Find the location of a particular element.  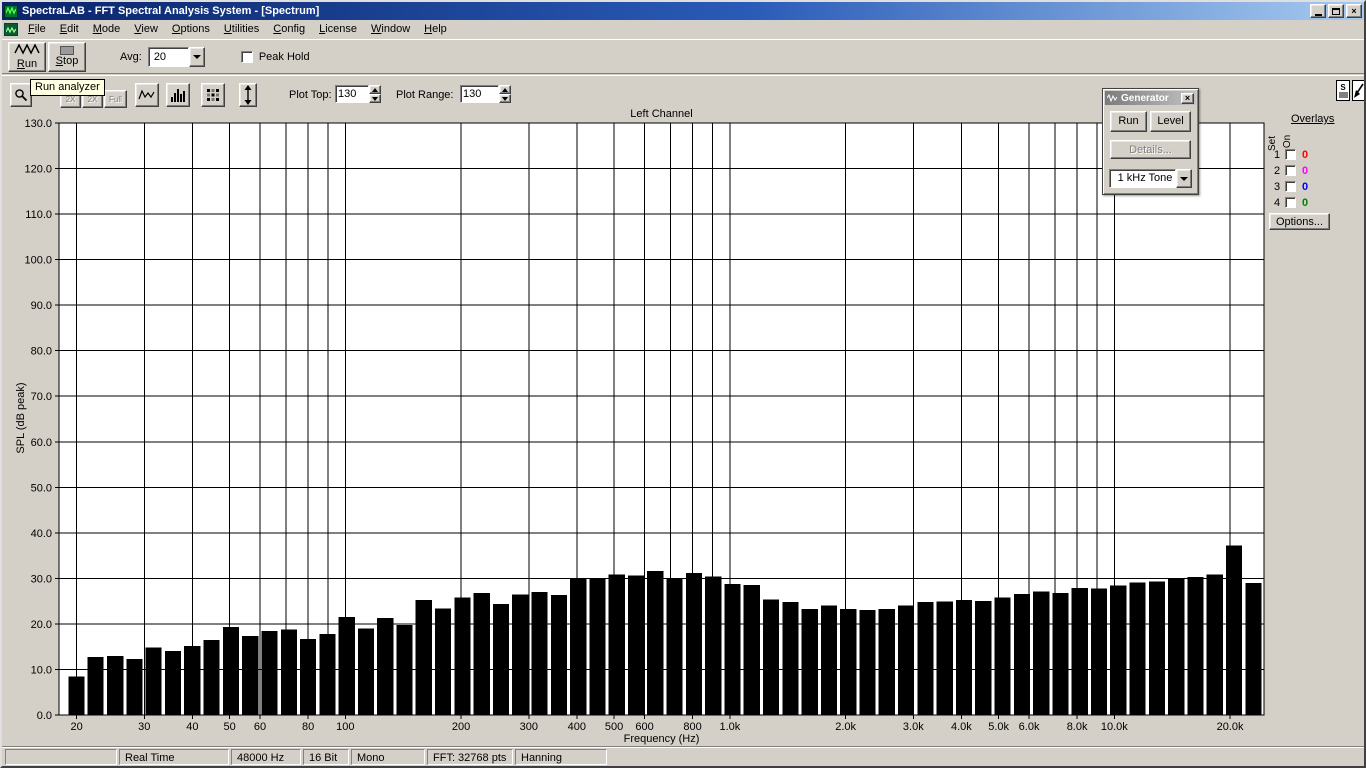

zoom-full-button: Full is located at coordinates (115, 99).